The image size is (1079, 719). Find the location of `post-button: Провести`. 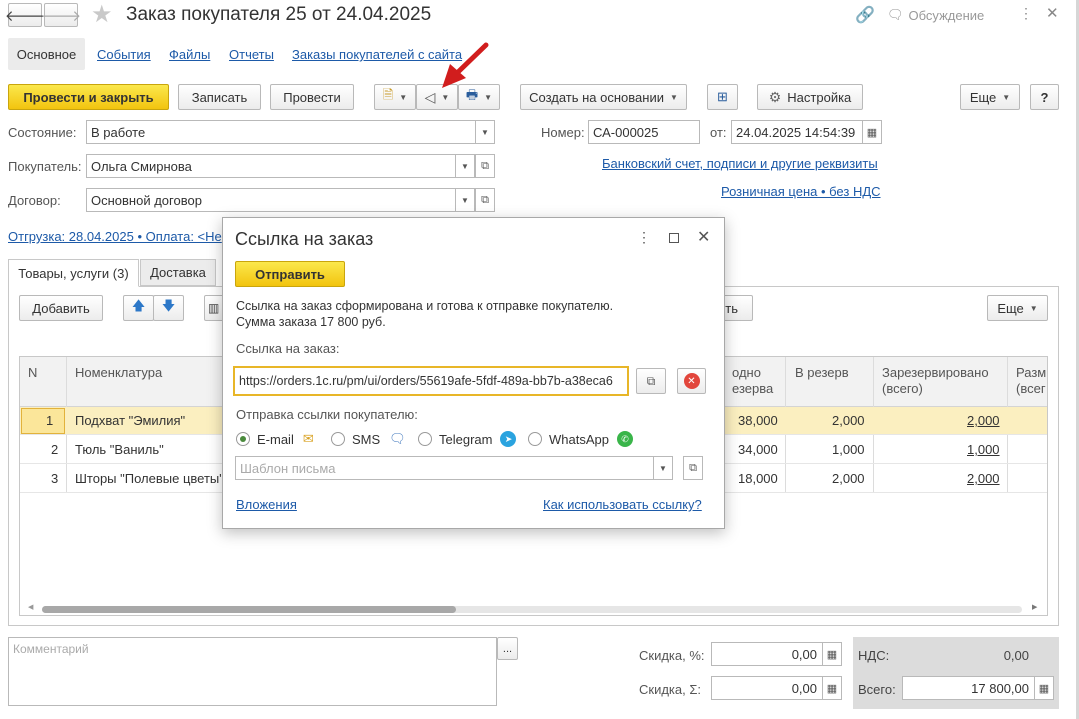

post-button: Провести is located at coordinates (312, 97).